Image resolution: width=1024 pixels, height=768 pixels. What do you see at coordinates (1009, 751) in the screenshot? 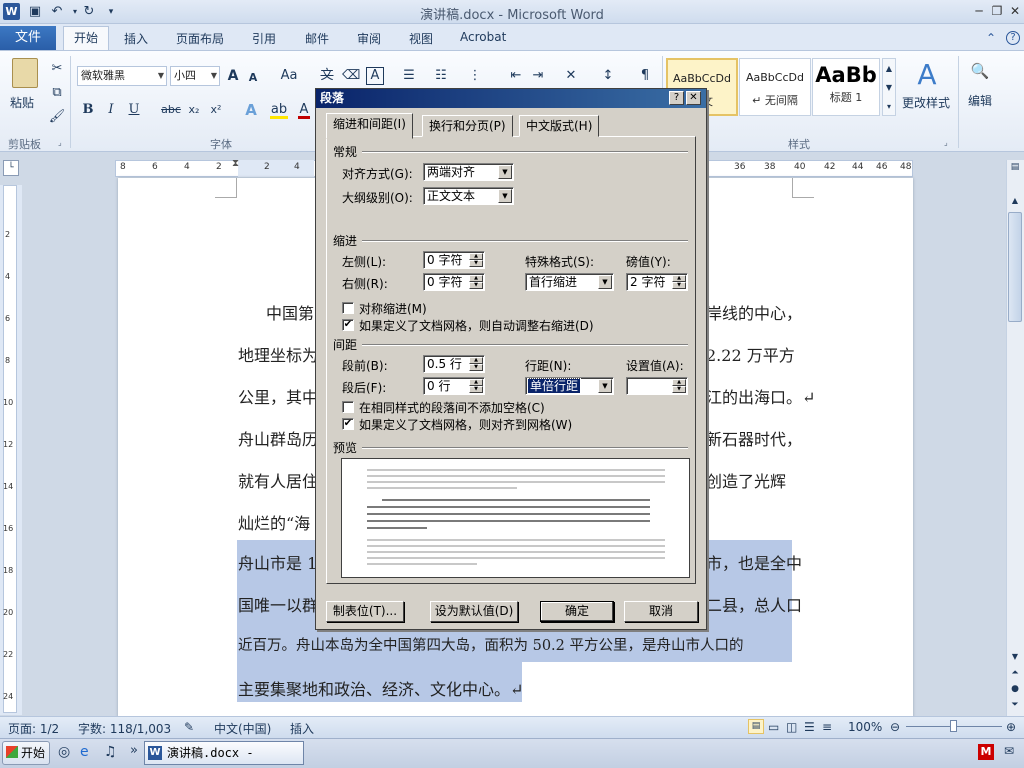
I see `tray-icon: ✉` at bounding box center [1009, 751].